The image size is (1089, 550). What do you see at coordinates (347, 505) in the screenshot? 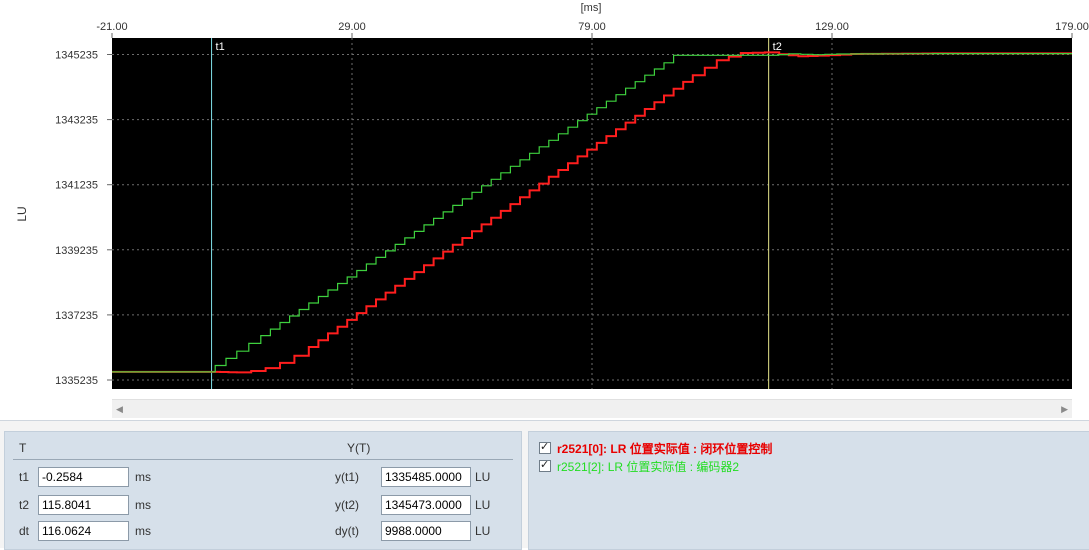
I see `yt2-label: y(t2)` at bounding box center [347, 505].